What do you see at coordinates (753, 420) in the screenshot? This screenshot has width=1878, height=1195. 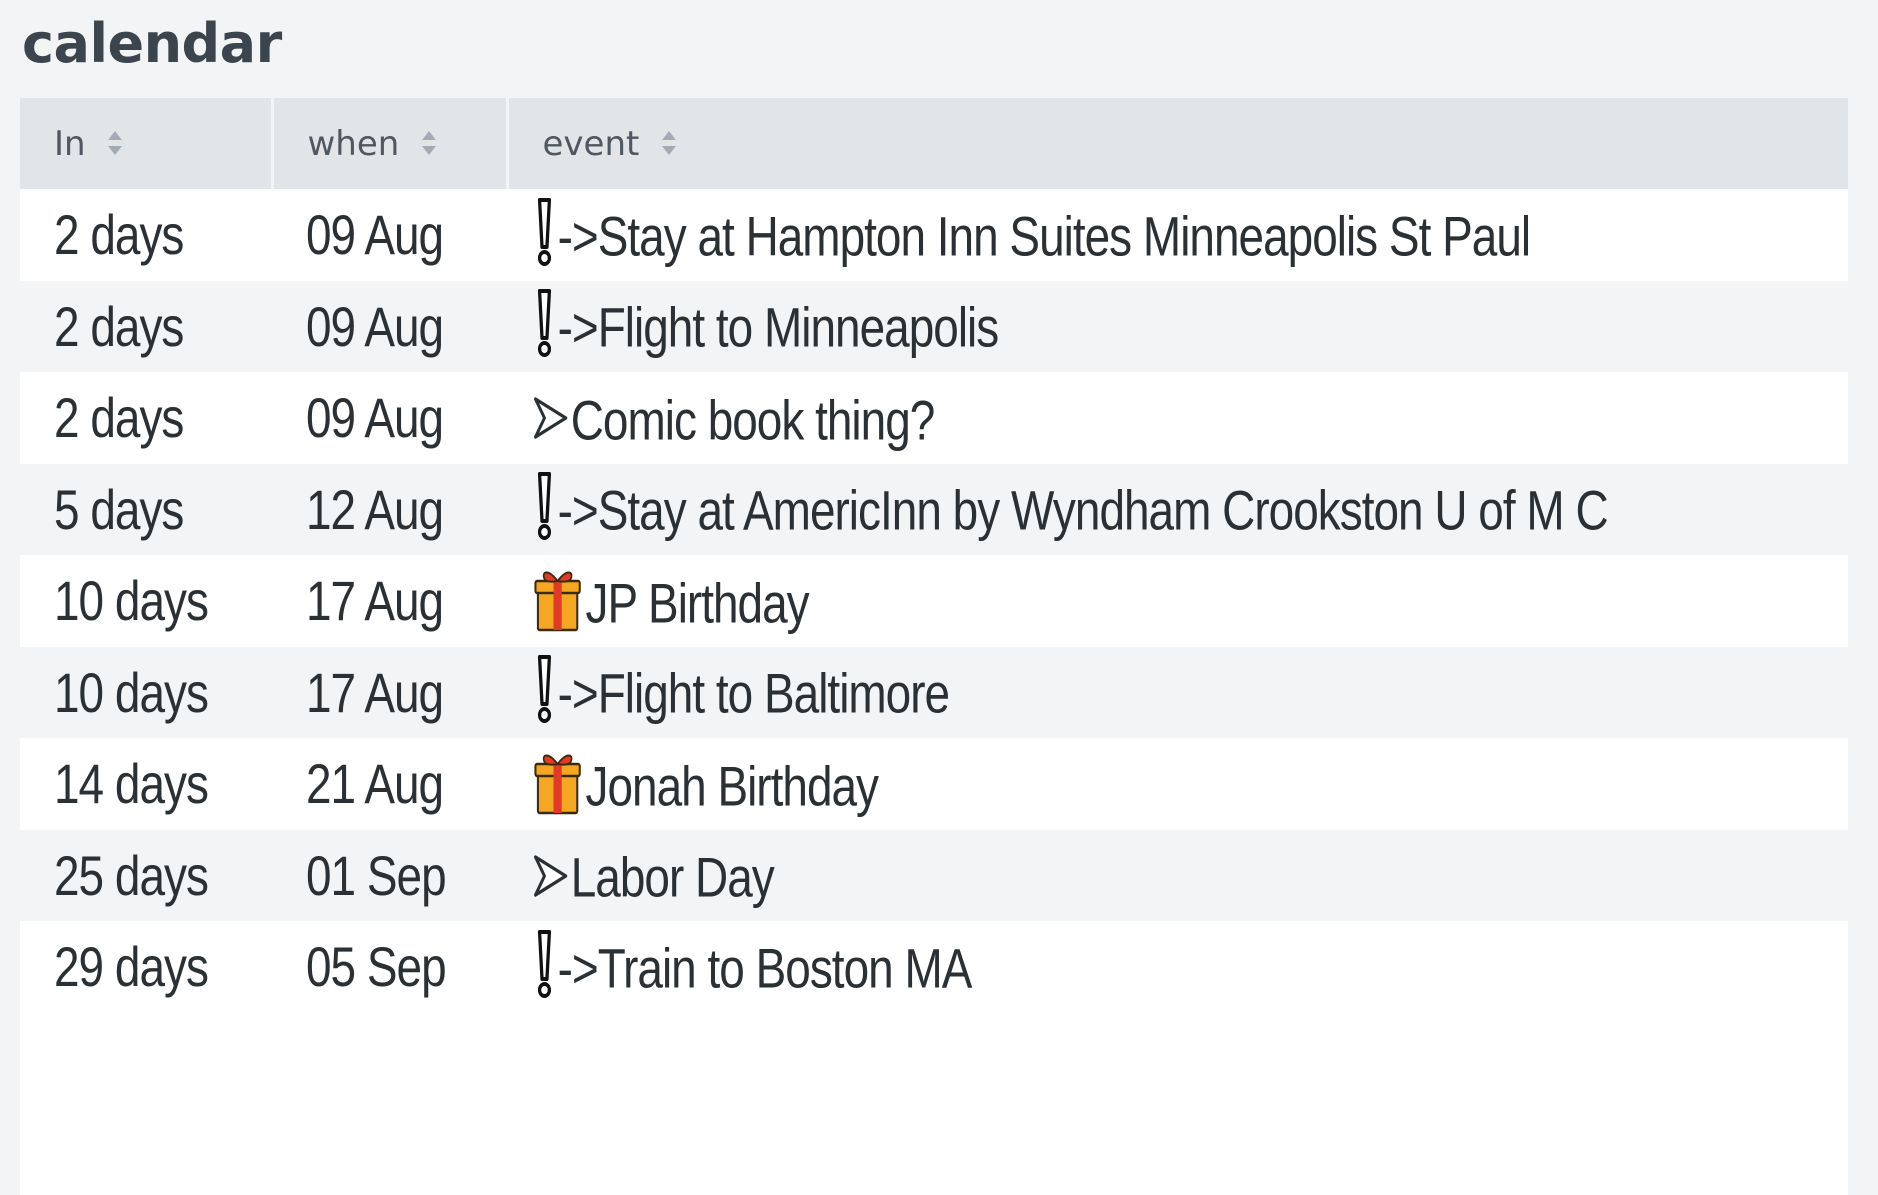 I see `event-text: Comic book thing?` at bounding box center [753, 420].